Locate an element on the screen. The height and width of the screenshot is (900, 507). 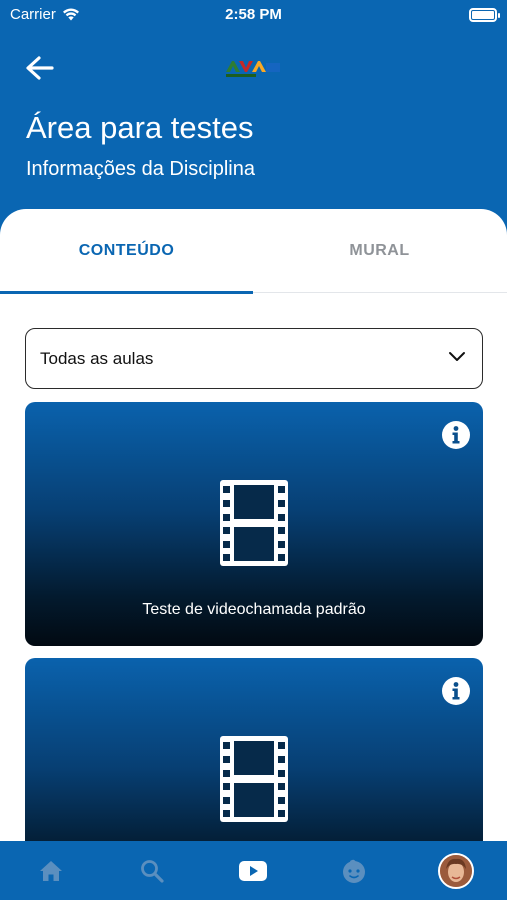
profile-avatar is located at coordinates (456, 870).